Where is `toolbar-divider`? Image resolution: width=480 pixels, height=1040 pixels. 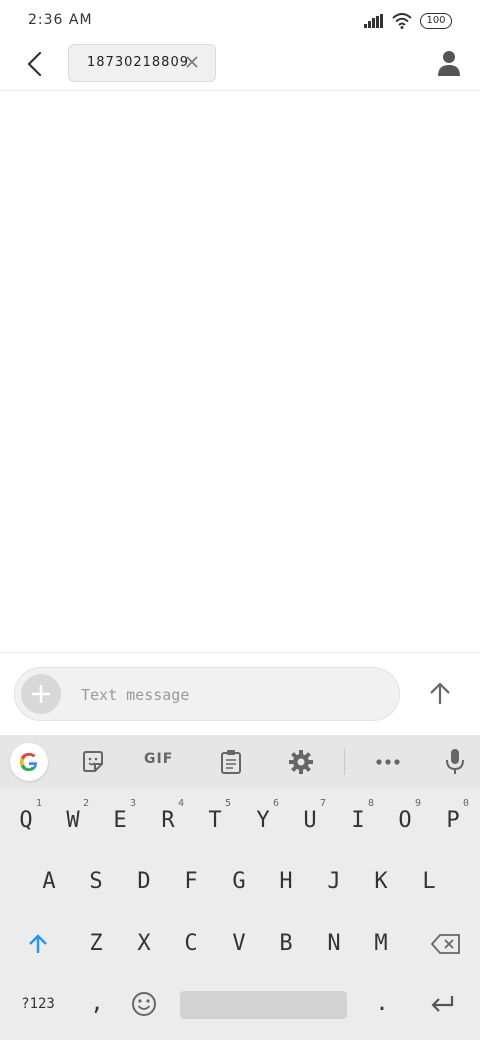 toolbar-divider is located at coordinates (344, 762).